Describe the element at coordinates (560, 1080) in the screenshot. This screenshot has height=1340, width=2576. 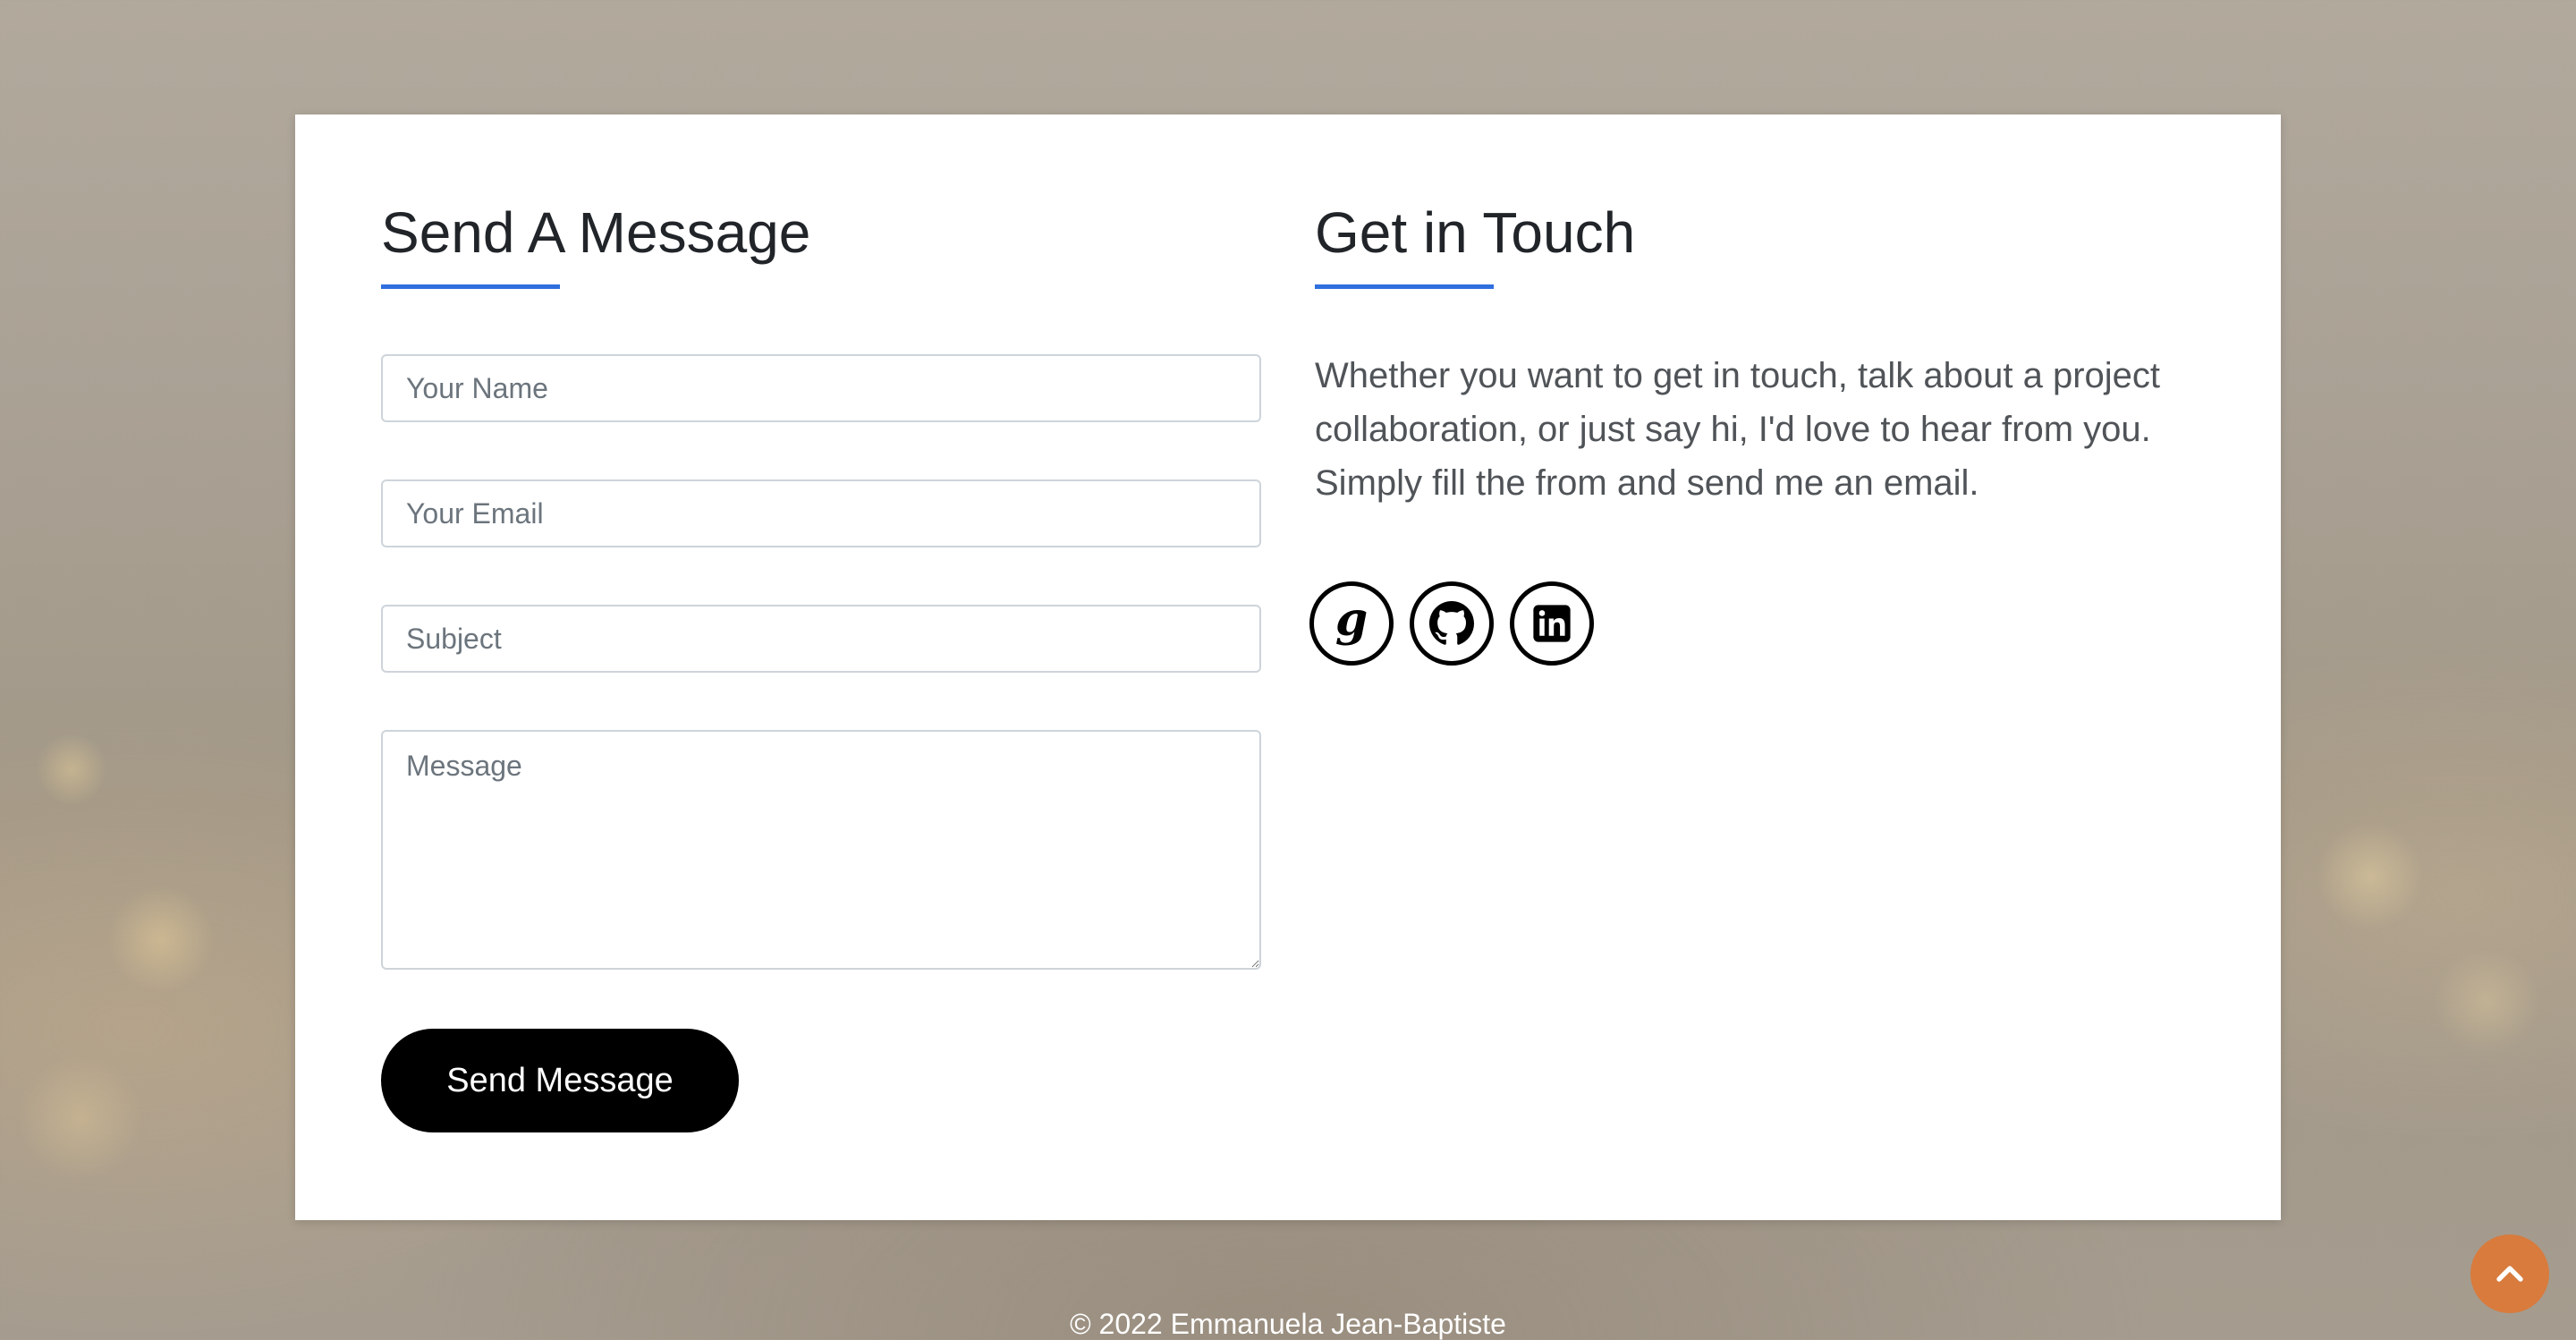
I see `send-message-button: Send Message` at that location.